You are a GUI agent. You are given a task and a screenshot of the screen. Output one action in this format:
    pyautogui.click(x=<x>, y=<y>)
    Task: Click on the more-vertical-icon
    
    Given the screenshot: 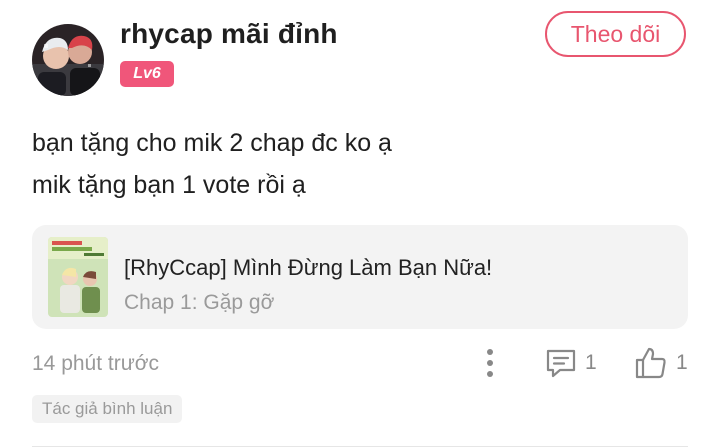 What is the action you would take?
    pyautogui.click(x=490, y=363)
    